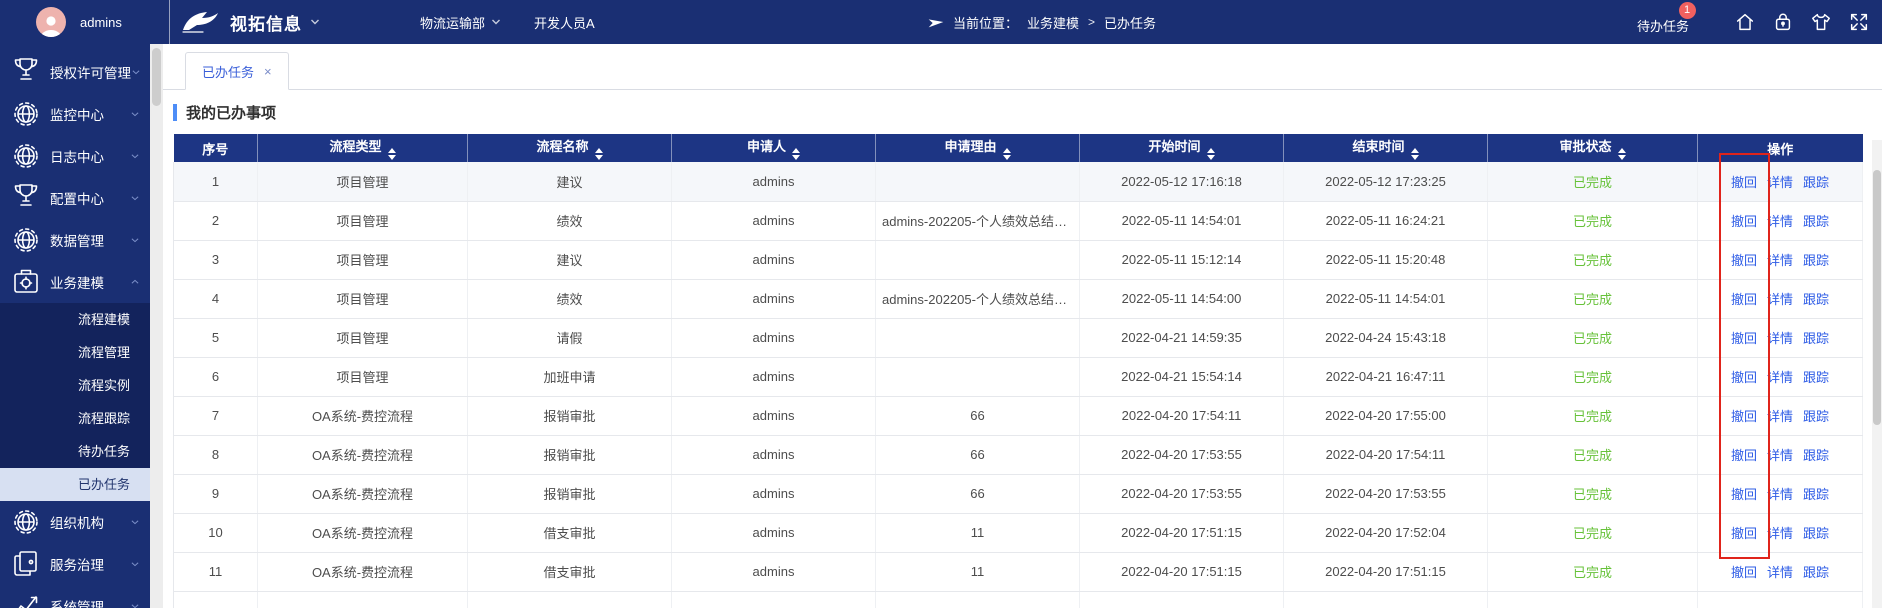 The width and height of the screenshot is (1882, 608). I want to click on table-scrollbar, so click(1877, 374).